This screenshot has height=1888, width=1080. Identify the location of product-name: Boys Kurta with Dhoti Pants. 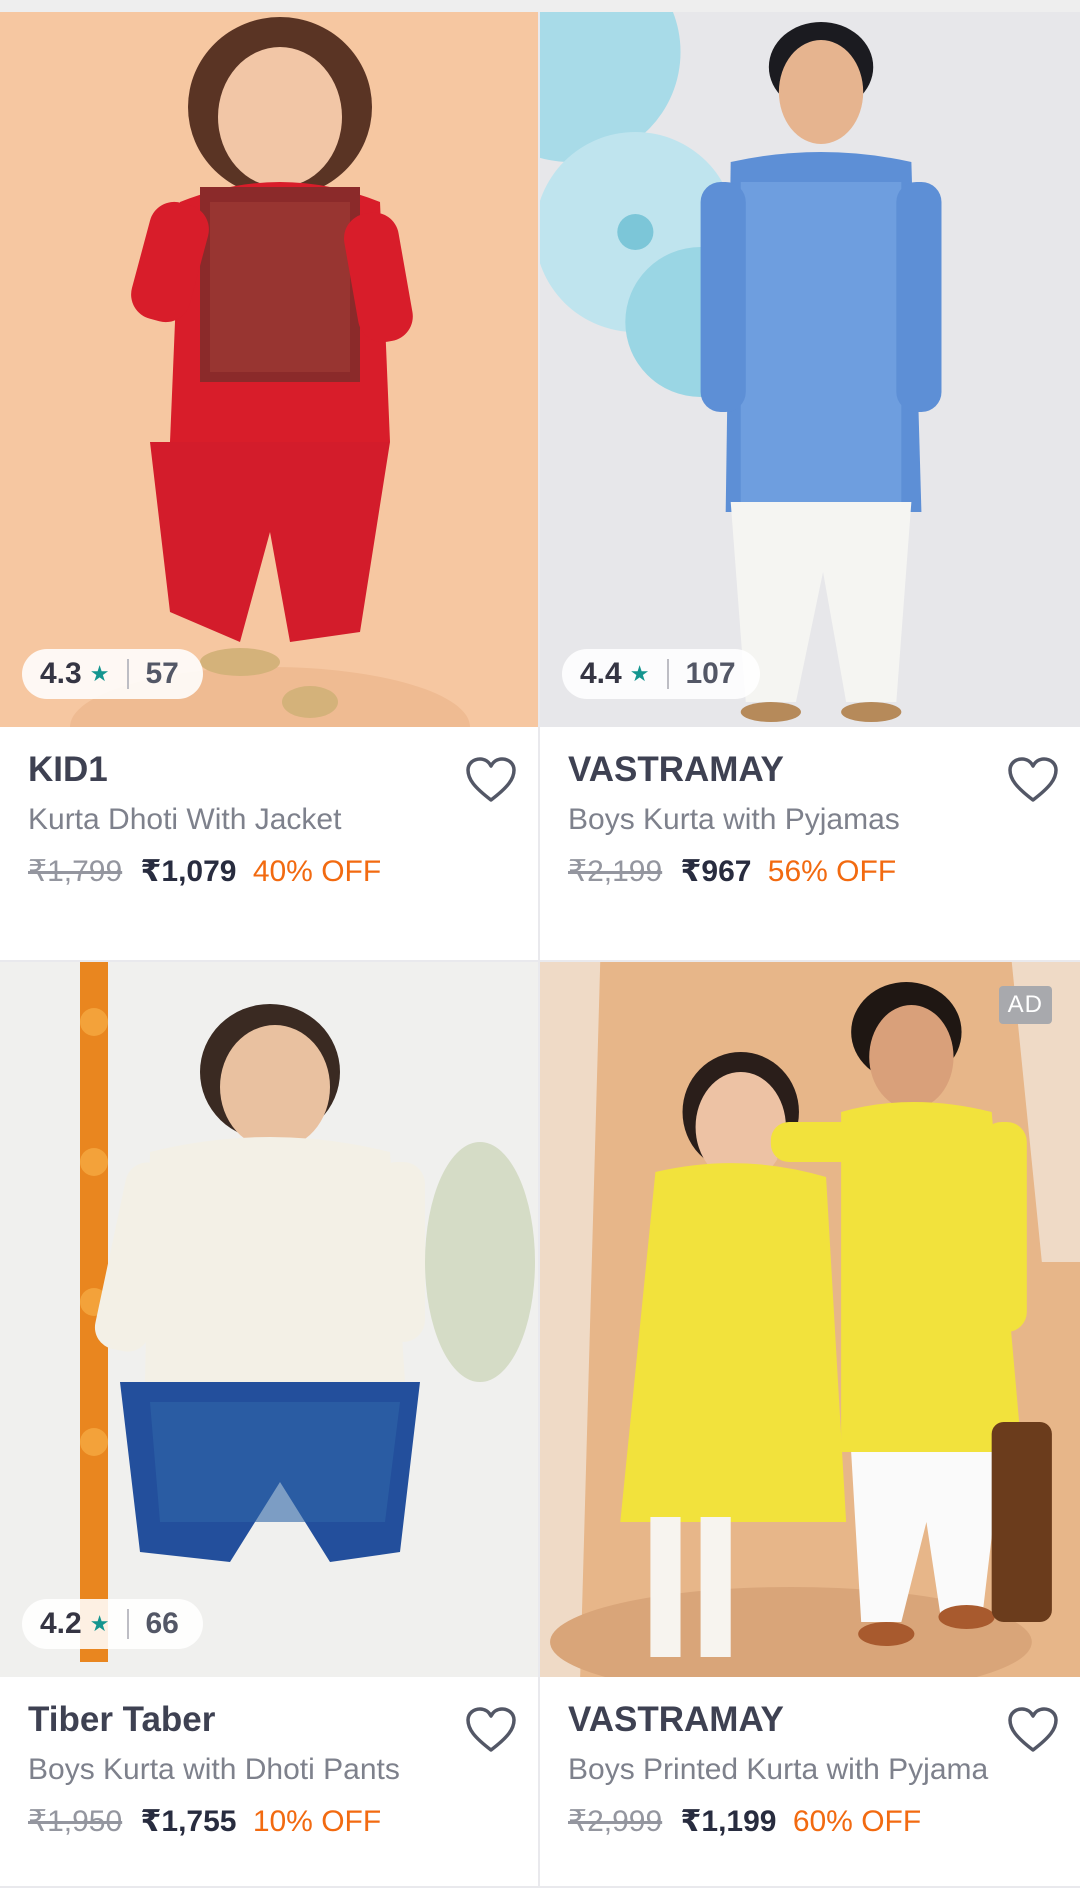
(214, 1769).